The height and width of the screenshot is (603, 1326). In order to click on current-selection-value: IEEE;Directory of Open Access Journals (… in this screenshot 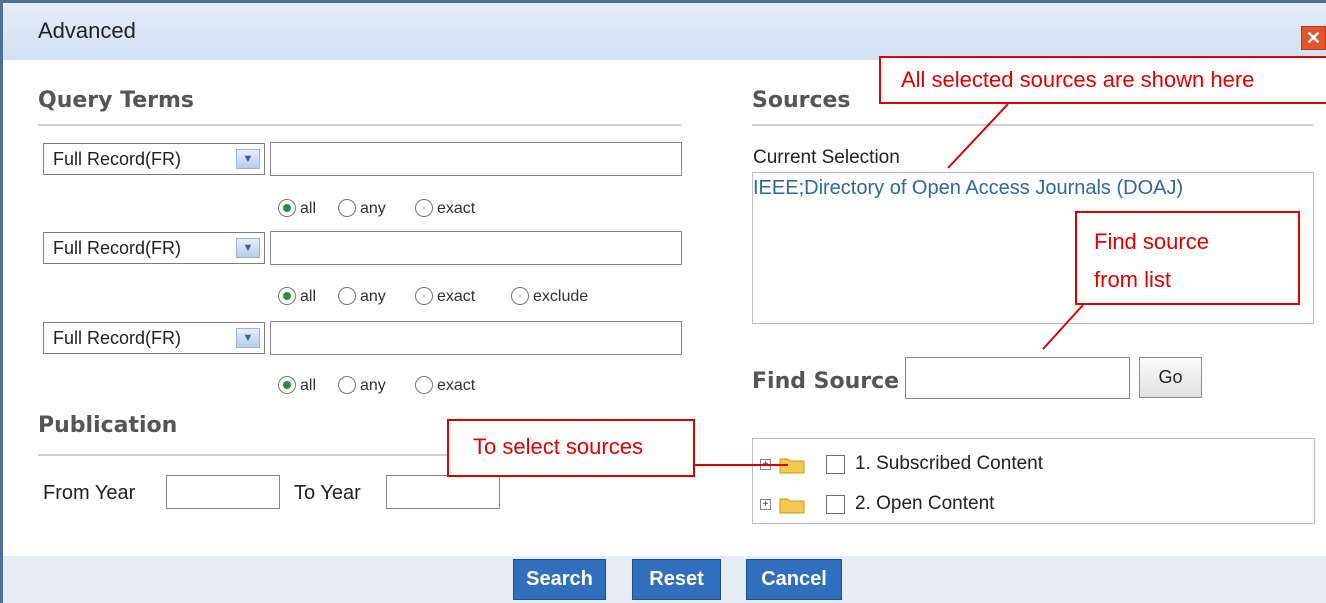, I will do `click(968, 188)`.